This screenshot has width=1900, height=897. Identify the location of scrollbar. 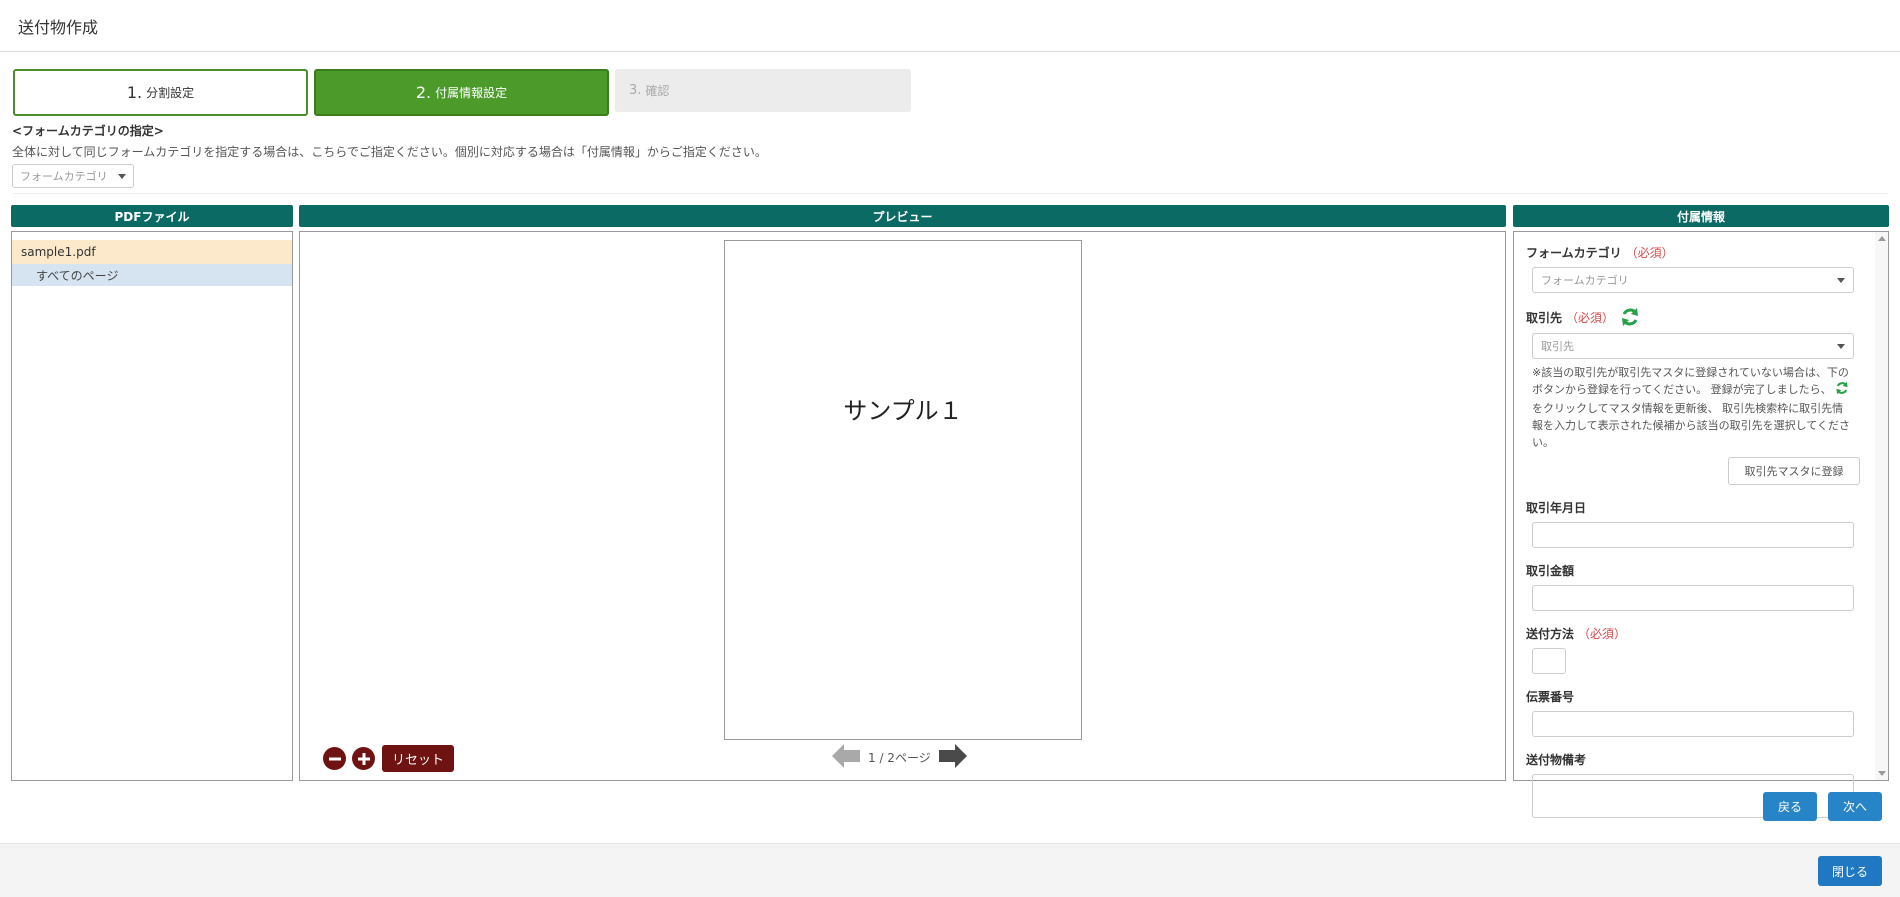
(1881, 506).